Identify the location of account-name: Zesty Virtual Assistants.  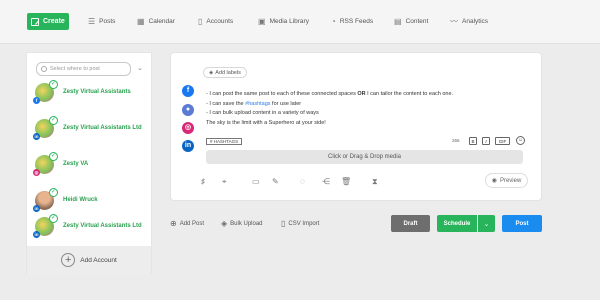
(97, 92).